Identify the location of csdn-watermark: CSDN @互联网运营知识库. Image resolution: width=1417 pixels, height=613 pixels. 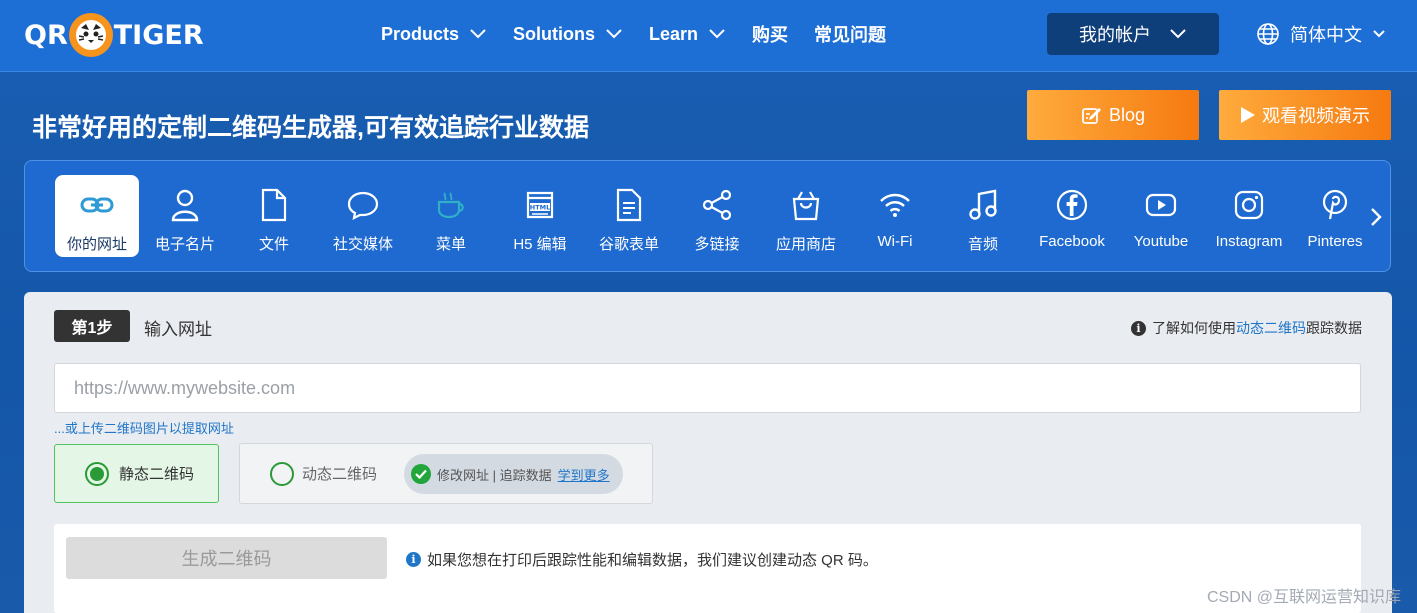
(1303, 597).